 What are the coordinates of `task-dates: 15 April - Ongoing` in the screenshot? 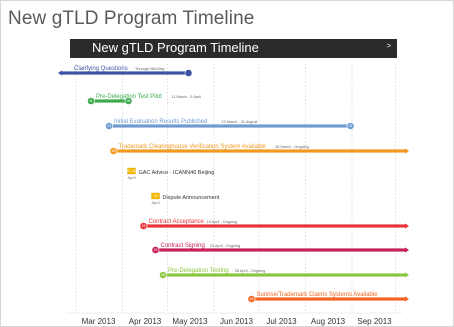 It's located at (222, 222).